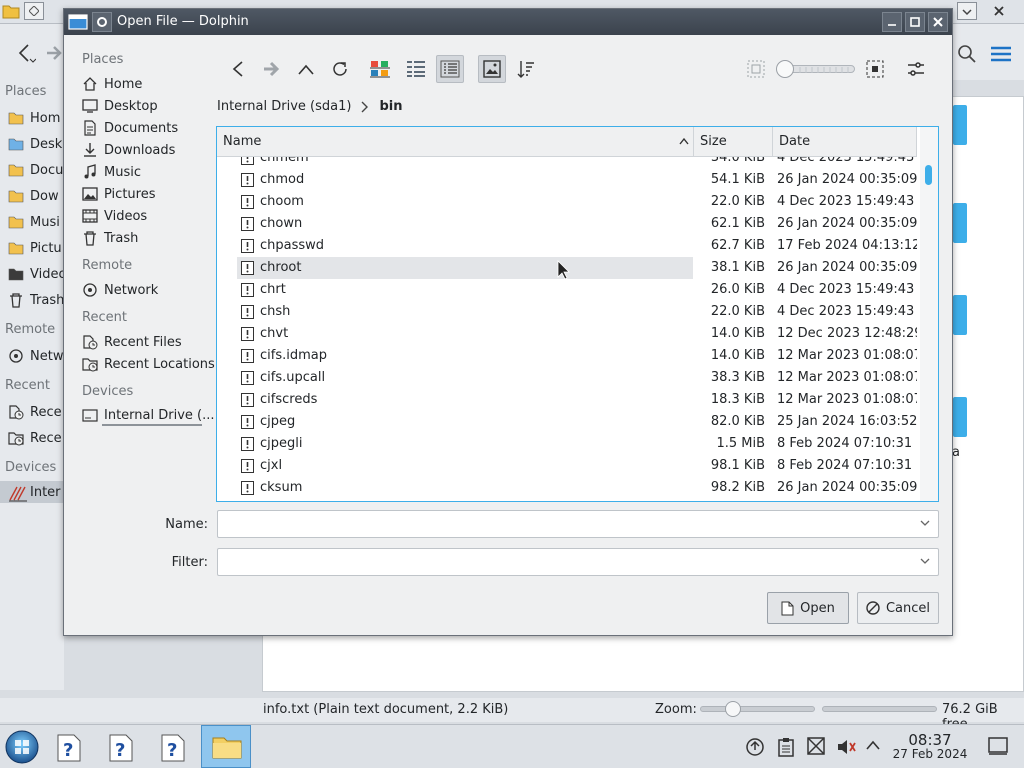  Describe the element at coordinates (306, 69) in the screenshot. I see `up-button` at that location.